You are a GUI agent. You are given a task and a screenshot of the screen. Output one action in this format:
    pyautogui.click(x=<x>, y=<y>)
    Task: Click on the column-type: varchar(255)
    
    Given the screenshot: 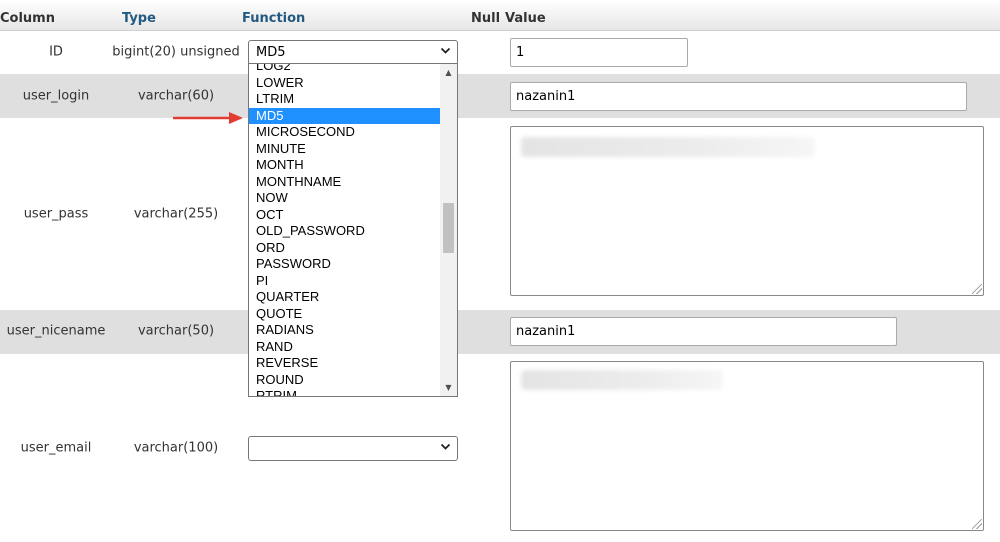 What is the action you would take?
    pyautogui.click(x=176, y=214)
    